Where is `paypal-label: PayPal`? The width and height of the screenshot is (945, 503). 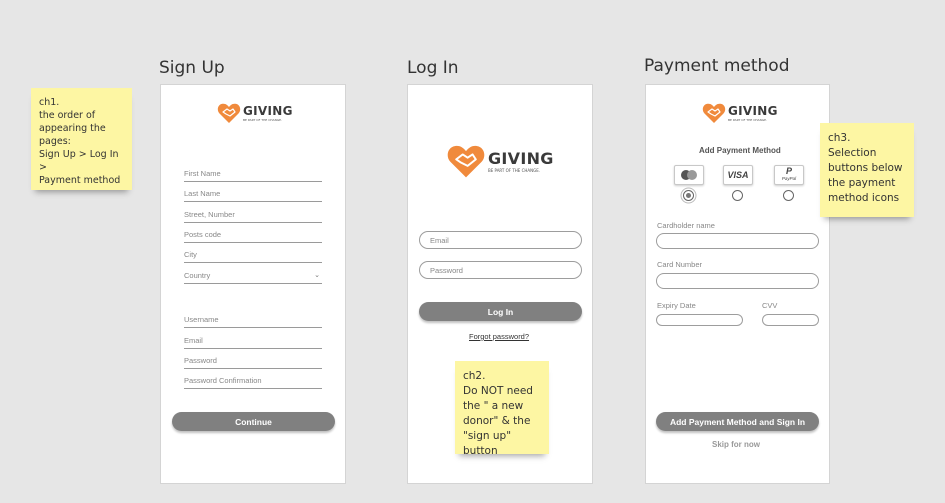 paypal-label: PayPal is located at coordinates (789, 178).